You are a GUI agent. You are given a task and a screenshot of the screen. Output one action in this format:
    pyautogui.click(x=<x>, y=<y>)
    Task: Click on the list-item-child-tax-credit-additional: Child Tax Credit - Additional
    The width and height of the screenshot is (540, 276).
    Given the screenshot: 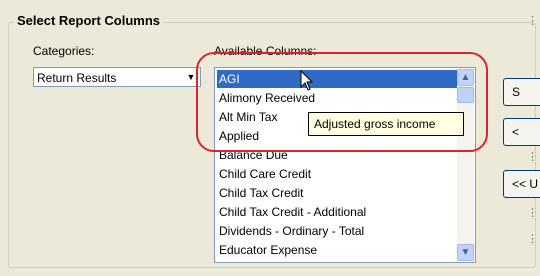 What is the action you would take?
    pyautogui.click(x=292, y=212)
    